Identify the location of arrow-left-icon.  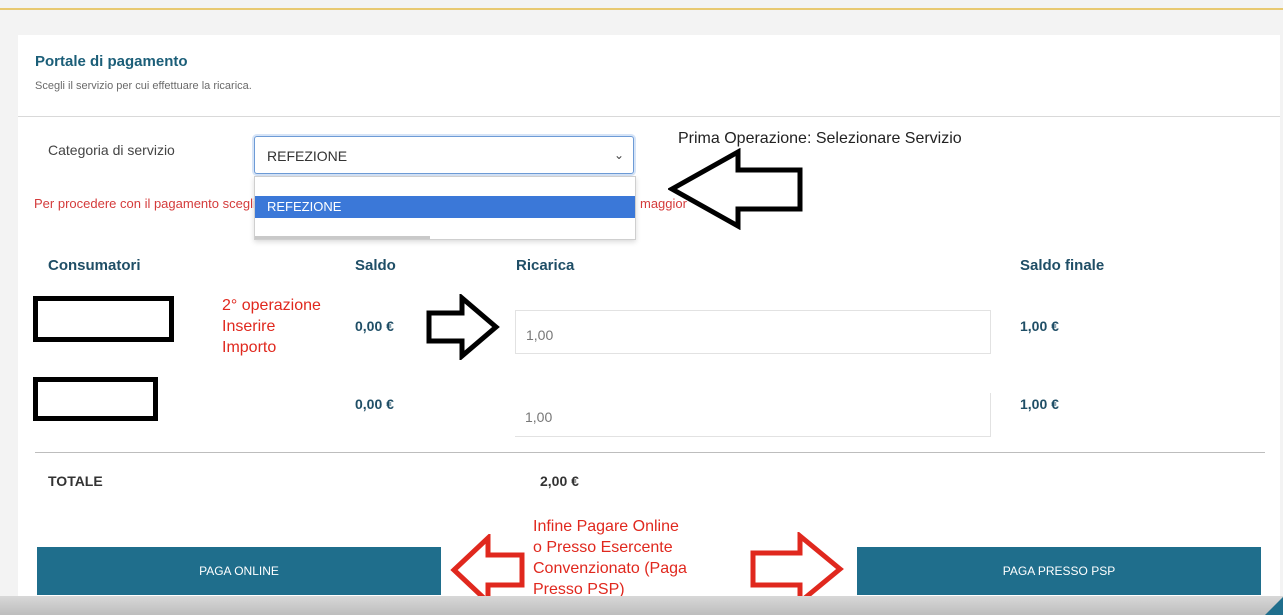
(735, 189).